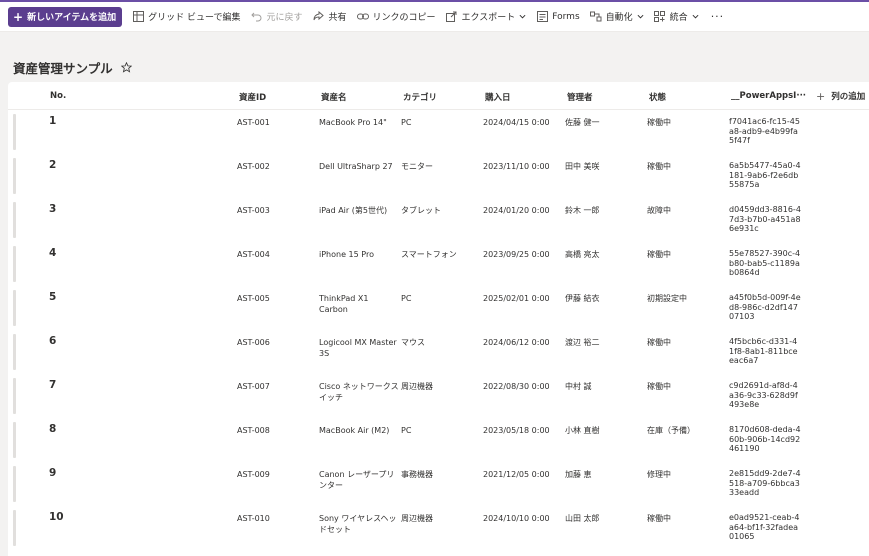 The height and width of the screenshot is (556, 869). Describe the element at coordinates (362, 17) in the screenshot. I see `link-icon` at that location.